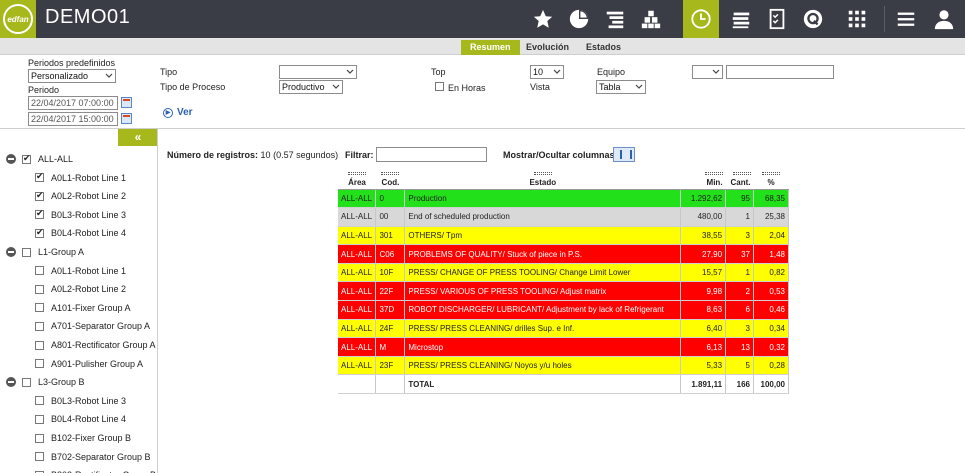 The width and height of the screenshot is (965, 473). What do you see at coordinates (615, 19) in the screenshot?
I see `list-bars-icon` at bounding box center [615, 19].